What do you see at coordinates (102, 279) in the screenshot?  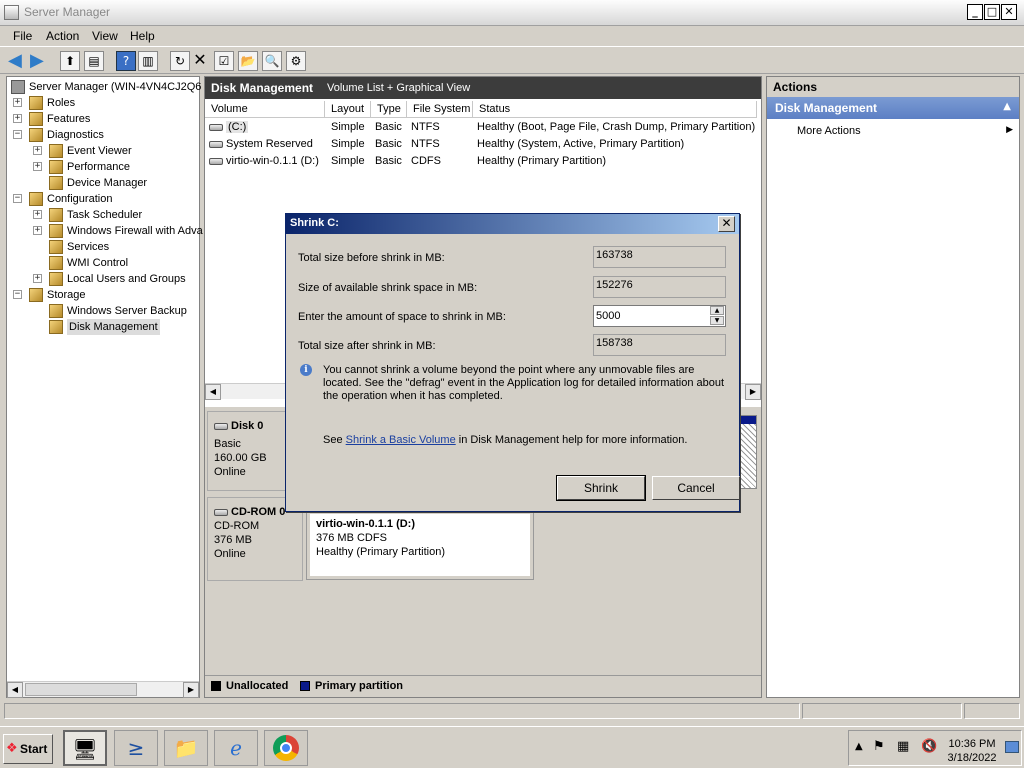 I see `tree-item: + Local Users and Groups` at bounding box center [102, 279].